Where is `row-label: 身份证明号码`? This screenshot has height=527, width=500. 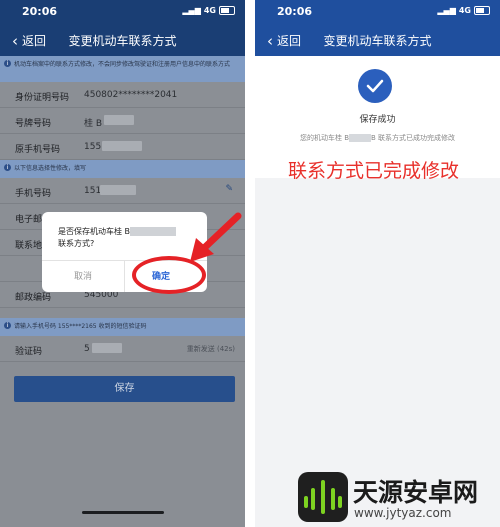
row-label: 身份证明号码 is located at coordinates (42, 98).